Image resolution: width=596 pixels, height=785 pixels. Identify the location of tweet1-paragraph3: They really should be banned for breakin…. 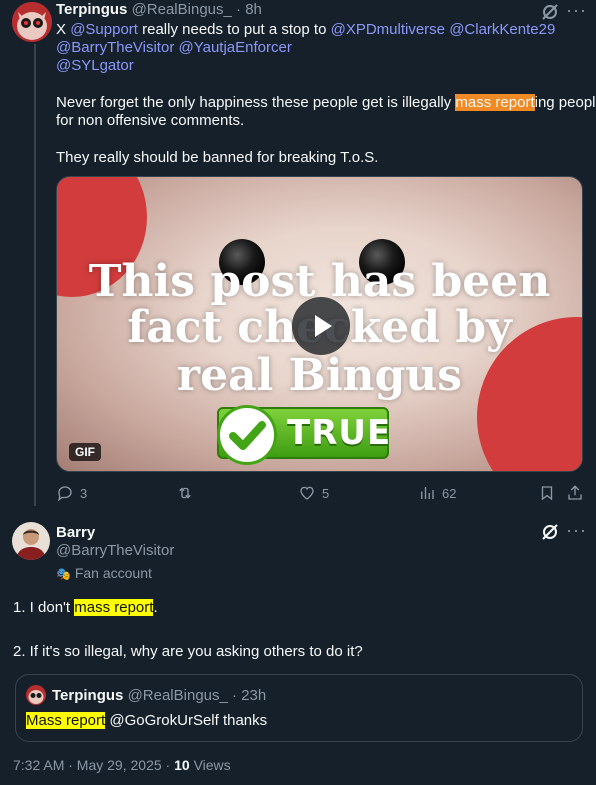
(217, 157).